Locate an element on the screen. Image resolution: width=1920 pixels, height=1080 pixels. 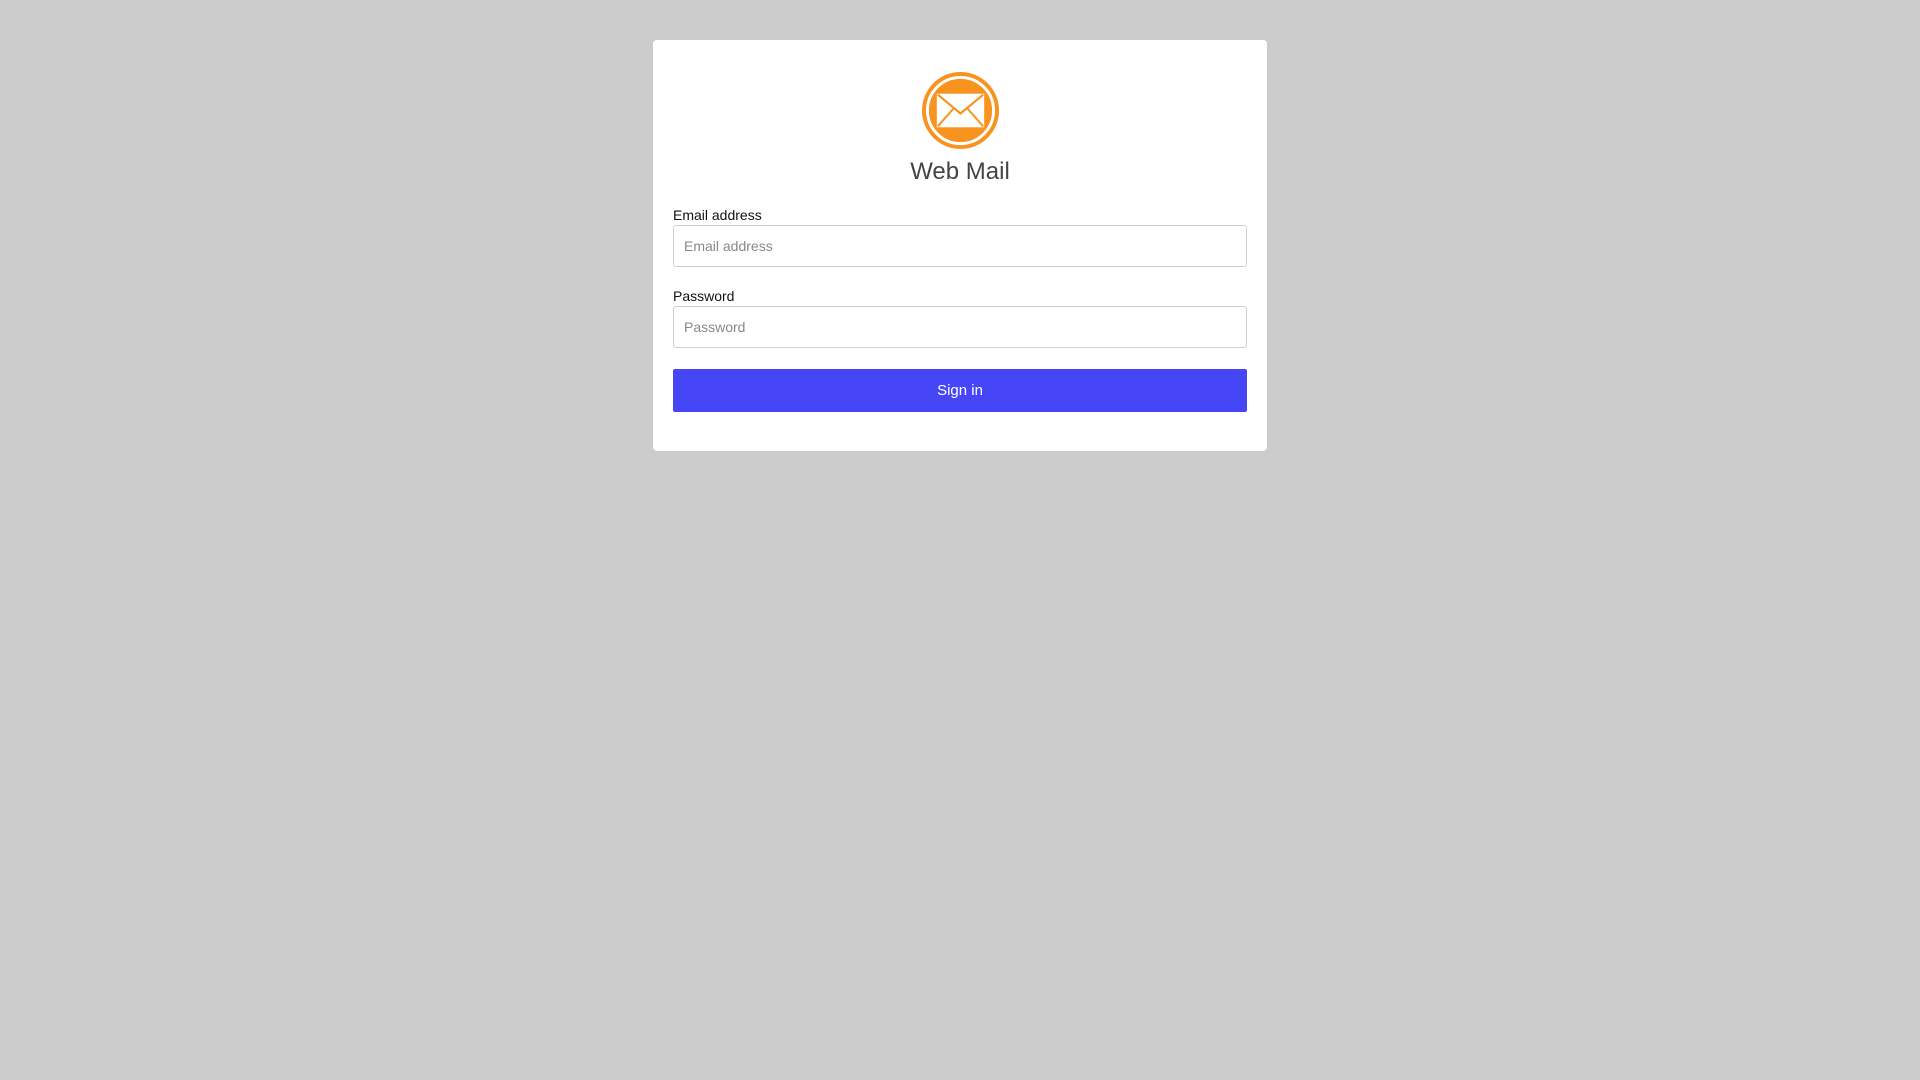
password-input is located at coordinates (960, 327).